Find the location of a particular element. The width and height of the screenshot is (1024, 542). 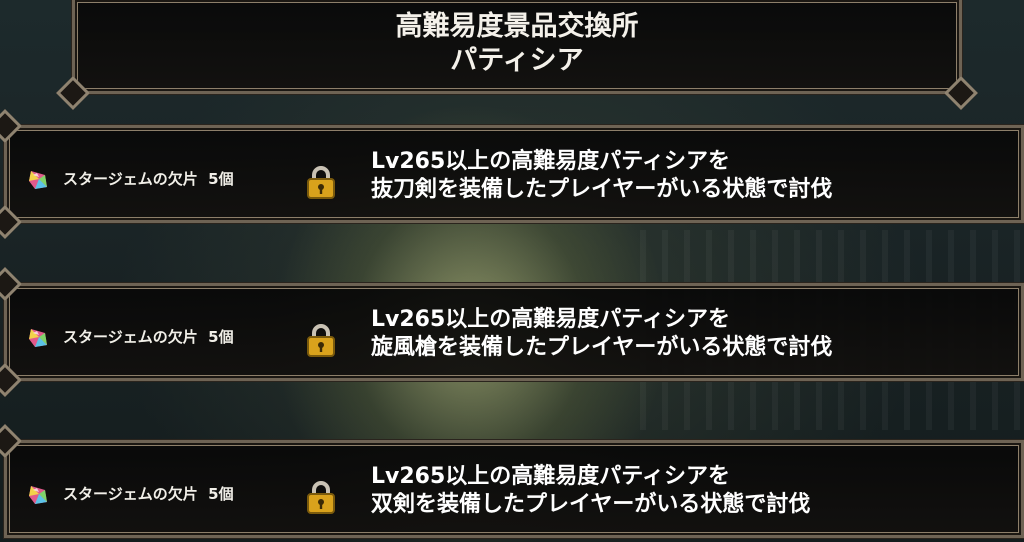

reward-condition: Lv265以上の高難易度パティシアを 旋風槍を装備したプレイヤーがいる状態で討伐 is located at coordinates (601, 334).